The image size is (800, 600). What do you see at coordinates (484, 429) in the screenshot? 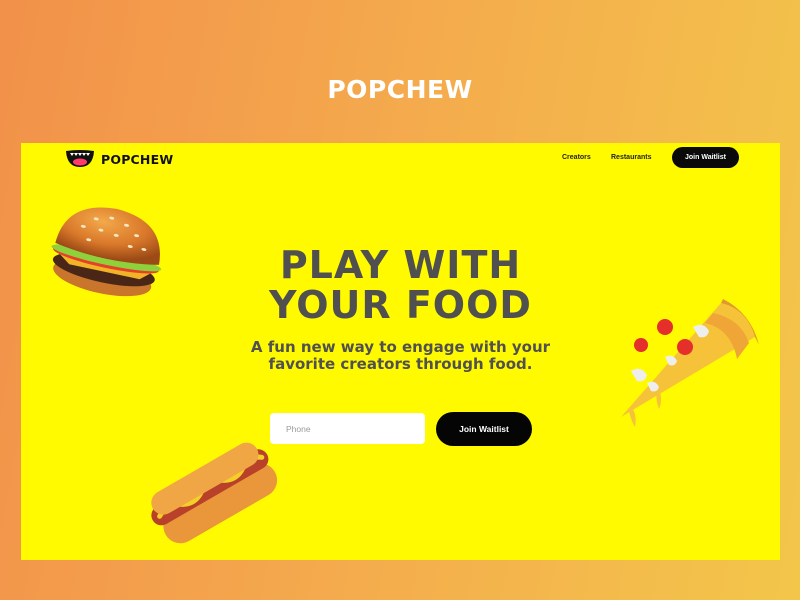
I see `join-waitlist-button: Join Waitlist` at bounding box center [484, 429].